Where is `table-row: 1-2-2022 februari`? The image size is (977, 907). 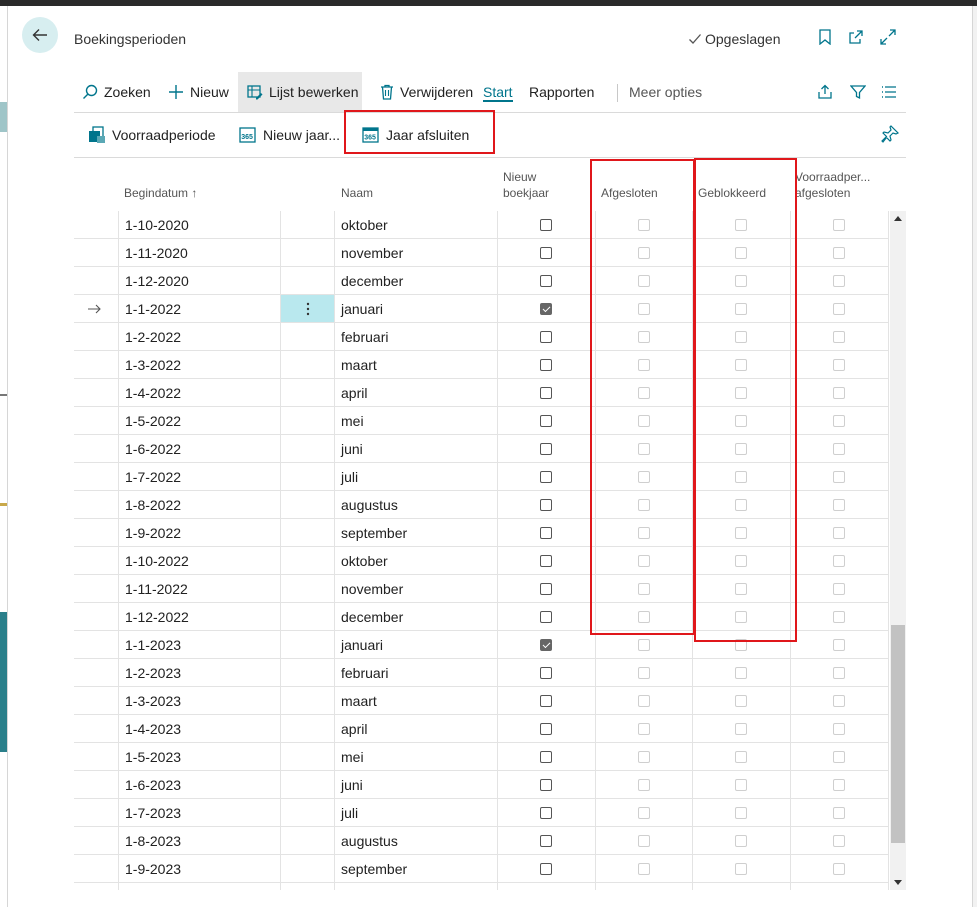 table-row: 1-2-2022 februari is located at coordinates (481, 337).